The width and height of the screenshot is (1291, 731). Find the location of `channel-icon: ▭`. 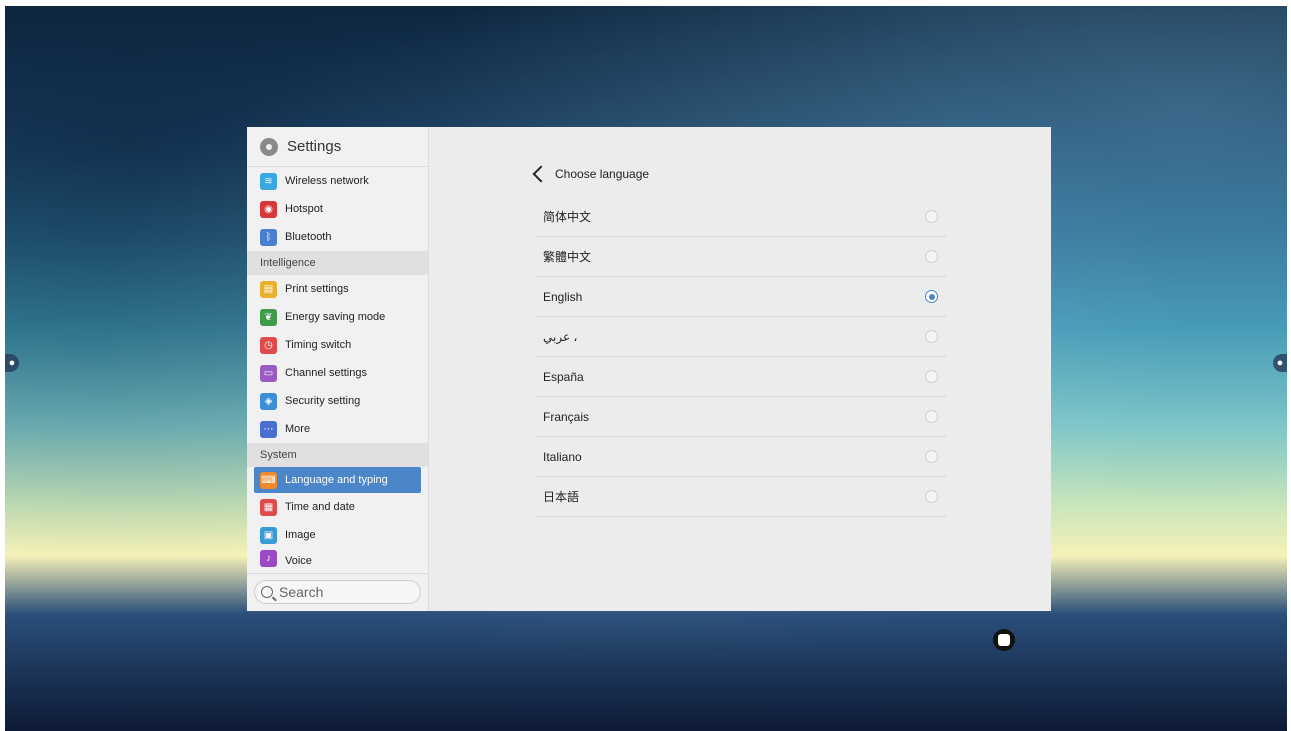

channel-icon: ▭ is located at coordinates (268, 373).